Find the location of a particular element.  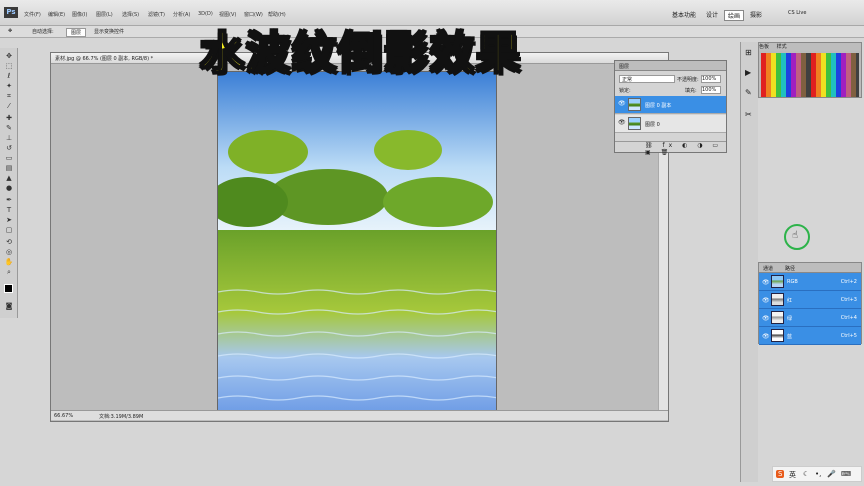

channels-tabs: 通道 路径 is located at coordinates (810, 268).